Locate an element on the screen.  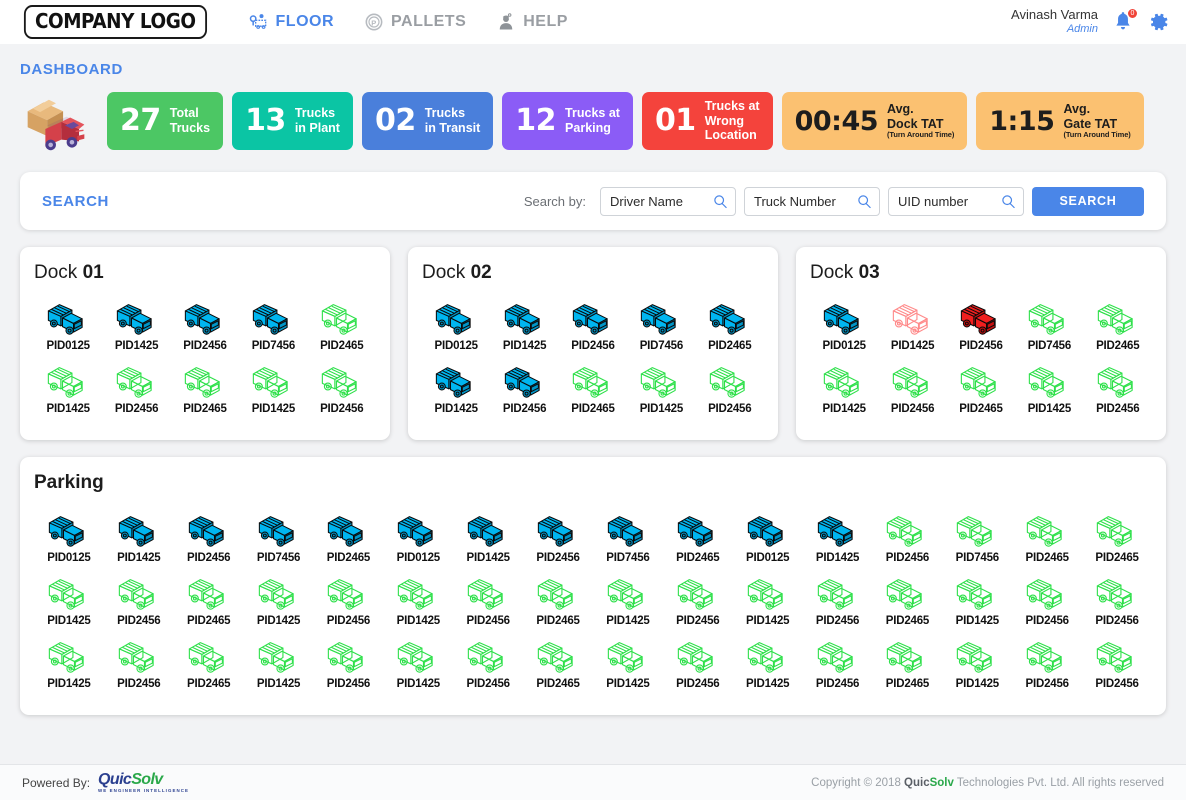
kpi-trucks-wrong-location: 01 Trucks at Wrong Location is located at coordinates (707, 121).